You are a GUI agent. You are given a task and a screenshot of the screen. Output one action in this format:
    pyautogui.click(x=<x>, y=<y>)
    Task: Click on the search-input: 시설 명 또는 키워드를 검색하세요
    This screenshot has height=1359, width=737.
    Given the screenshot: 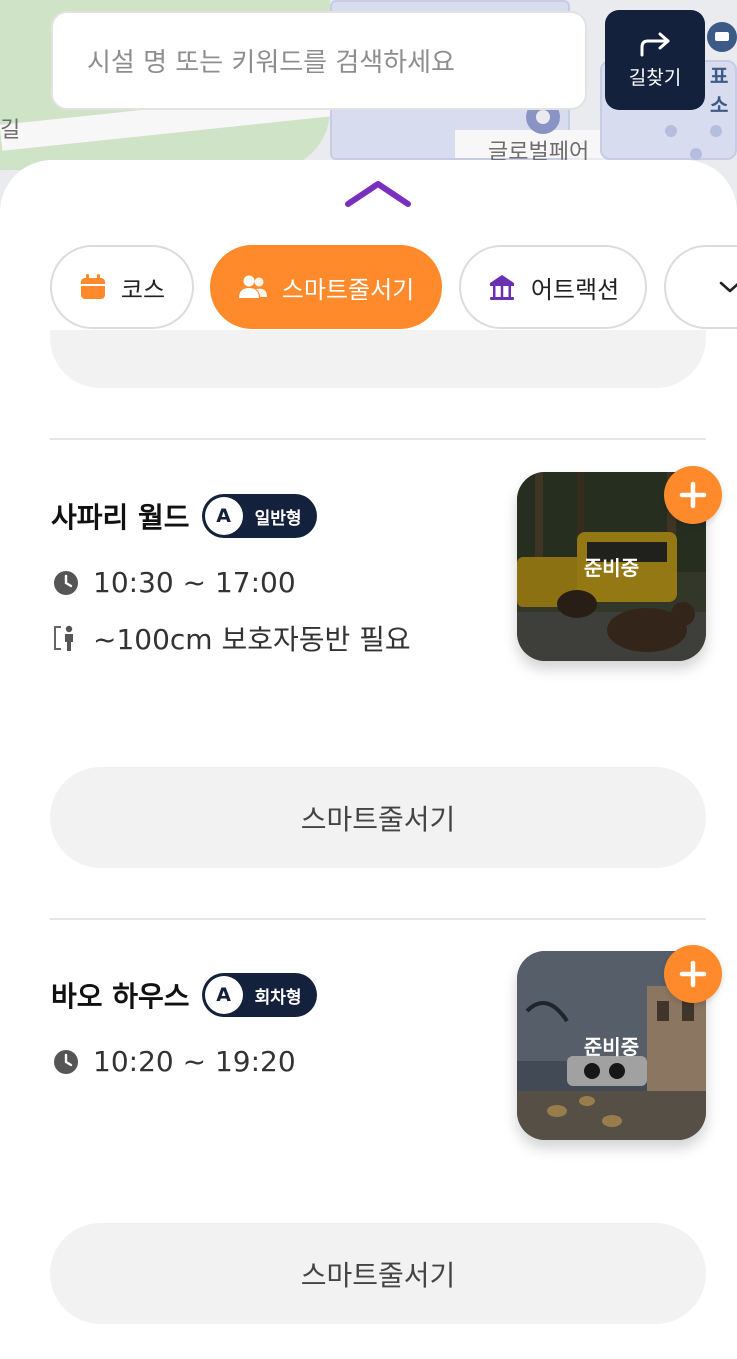 What is the action you would take?
    pyautogui.click(x=319, y=60)
    